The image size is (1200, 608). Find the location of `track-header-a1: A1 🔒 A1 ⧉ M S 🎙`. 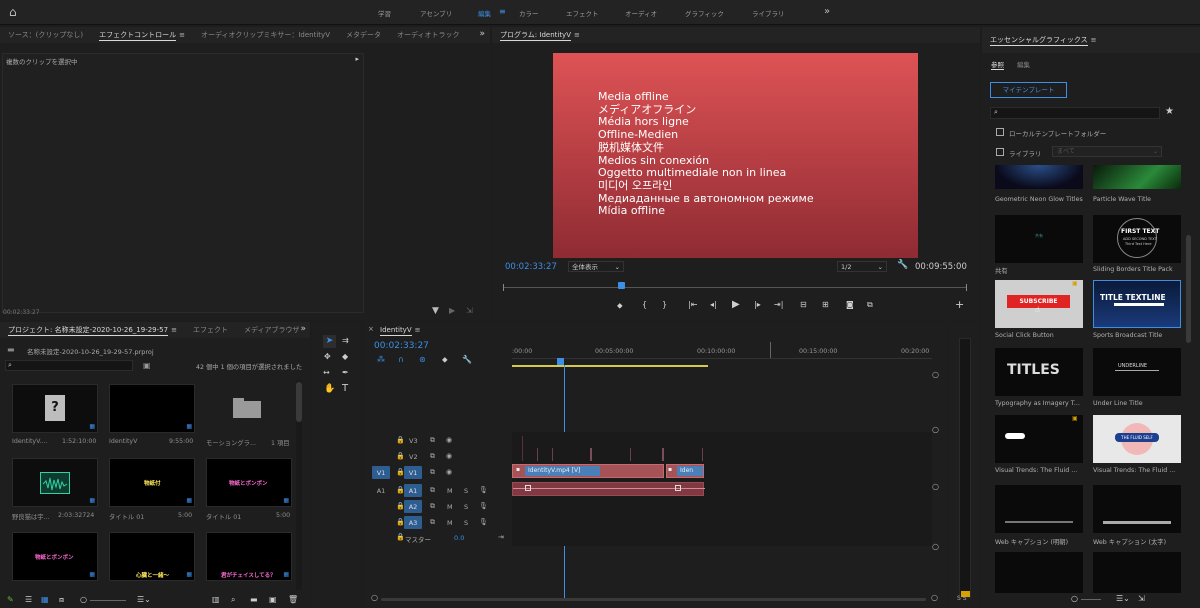

track-header-a1: A1 🔒 A1 ⧉ M S 🎙 is located at coordinates (438, 490).